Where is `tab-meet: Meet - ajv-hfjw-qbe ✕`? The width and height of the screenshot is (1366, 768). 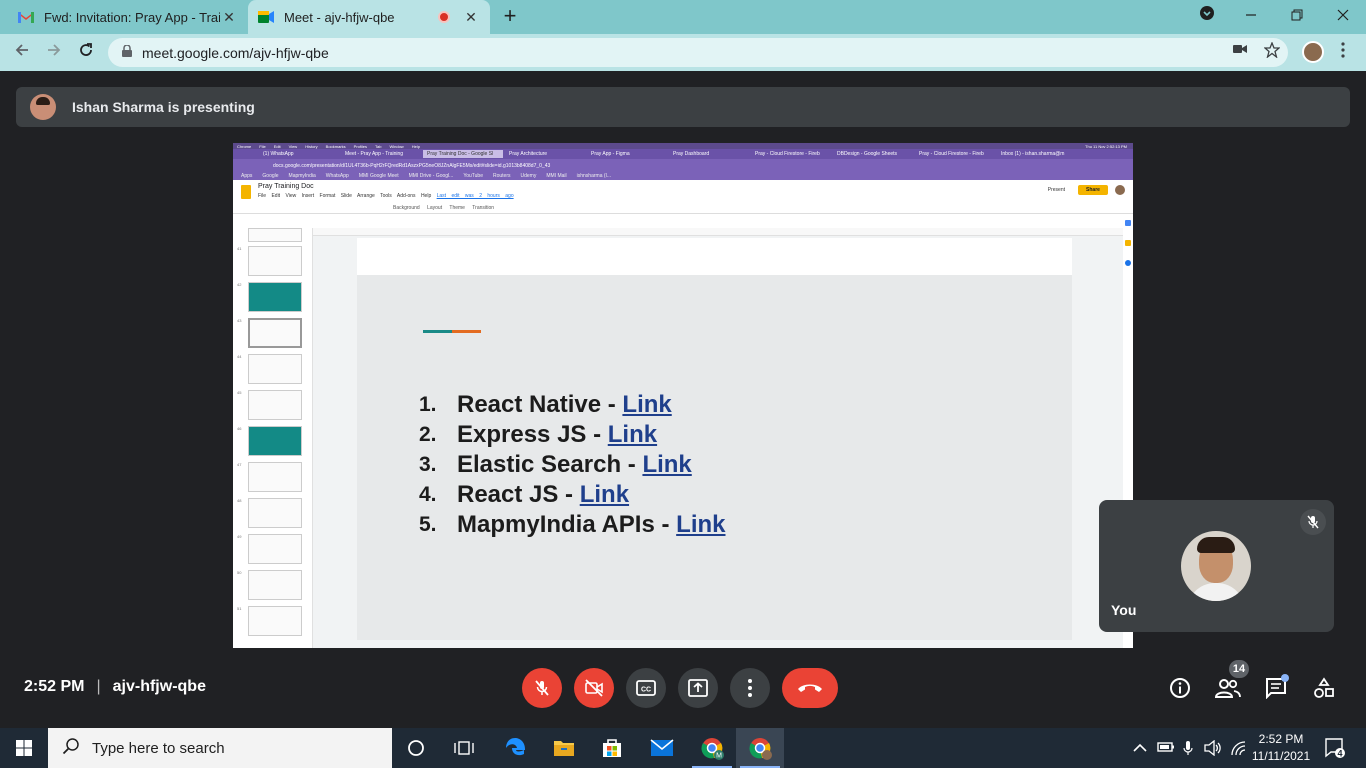 tab-meet: Meet - ajv-hfjw-qbe ✕ is located at coordinates (369, 17).